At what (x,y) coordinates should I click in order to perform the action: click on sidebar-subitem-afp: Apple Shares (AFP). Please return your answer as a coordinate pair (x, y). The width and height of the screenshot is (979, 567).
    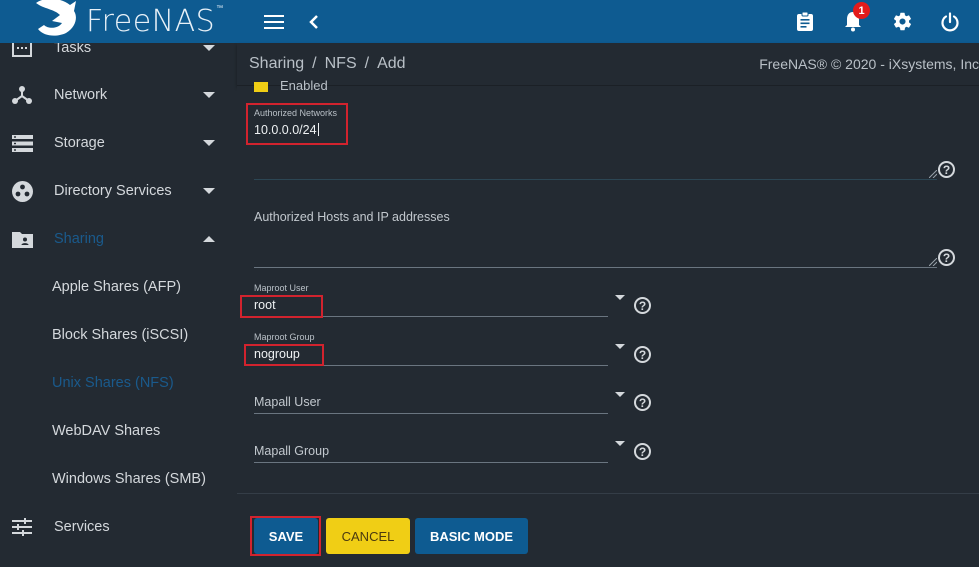
    Looking at the image, I should click on (118, 287).